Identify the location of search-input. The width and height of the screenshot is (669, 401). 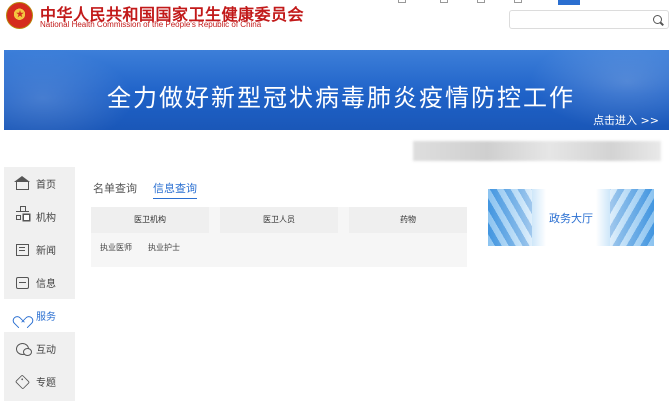
(579, 19).